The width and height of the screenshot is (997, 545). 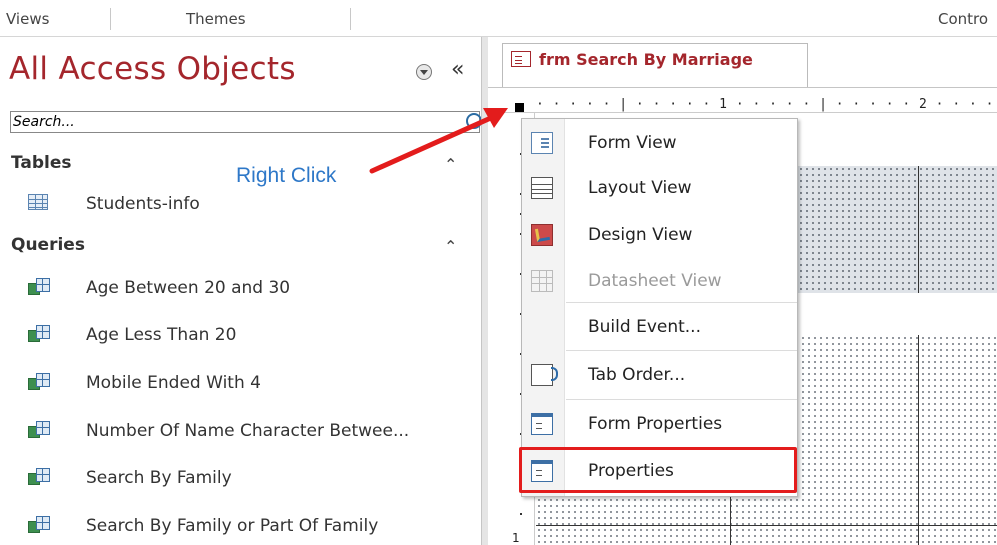 What do you see at coordinates (248, 479) in the screenshot?
I see `nav-item-query: Search By Family` at bounding box center [248, 479].